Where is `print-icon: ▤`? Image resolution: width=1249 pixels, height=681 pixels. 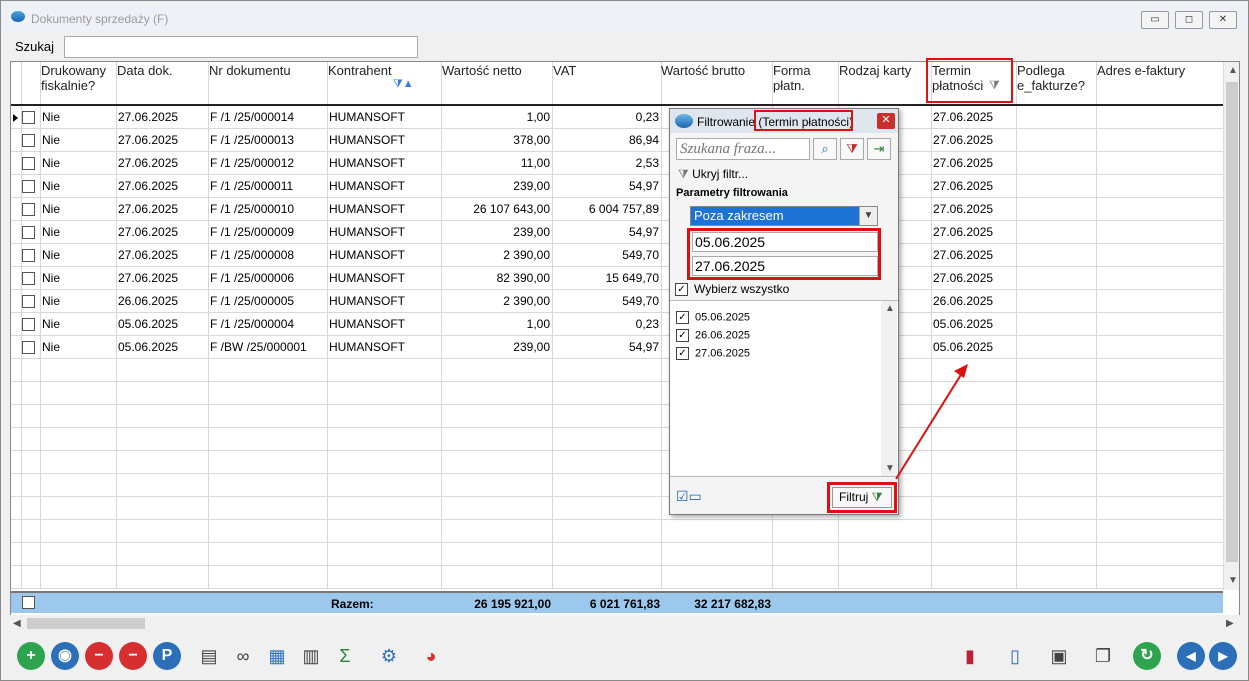
print-icon: ▤ is located at coordinates (209, 656).